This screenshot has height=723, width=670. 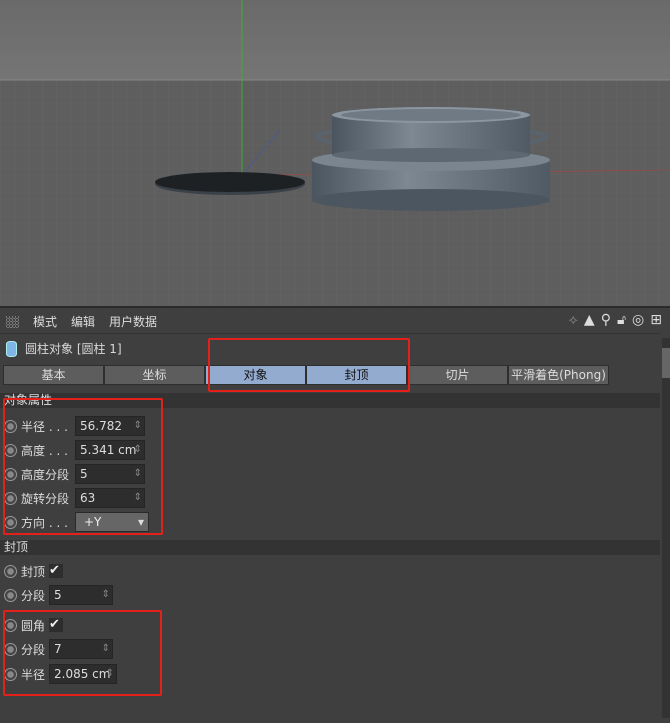 I want to click on fillet-label: 圆角, so click(x=33, y=625).